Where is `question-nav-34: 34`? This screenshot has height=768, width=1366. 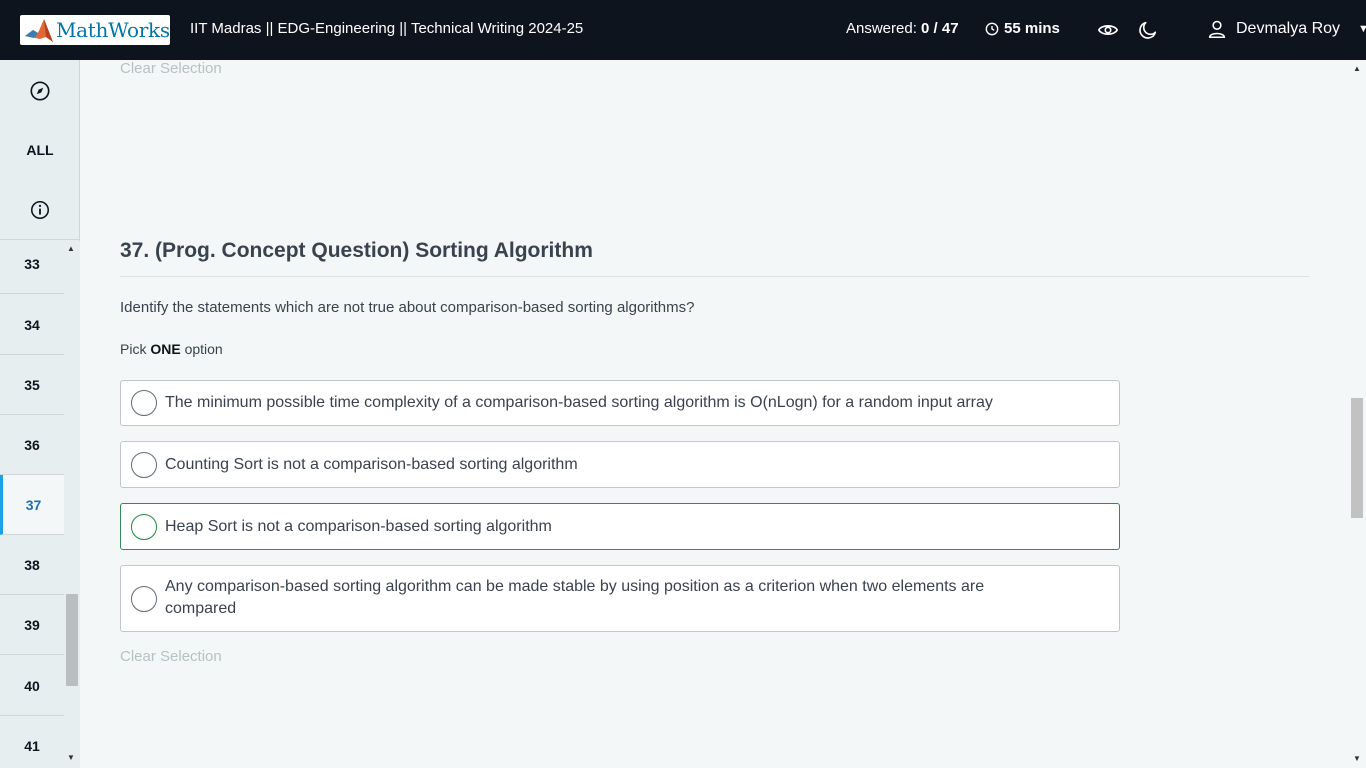
question-nav-34: 34 is located at coordinates (32, 325).